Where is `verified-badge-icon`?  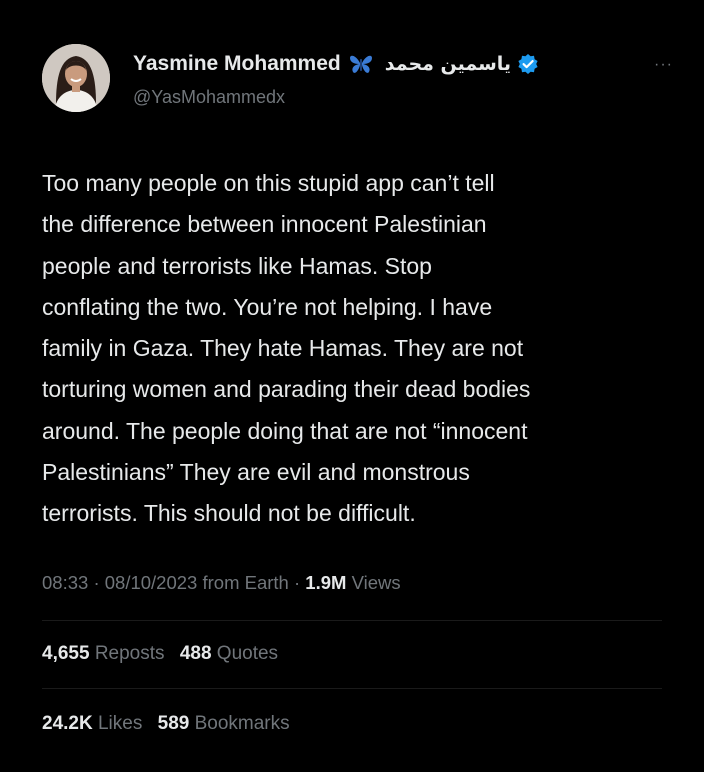 verified-badge-icon is located at coordinates (528, 64).